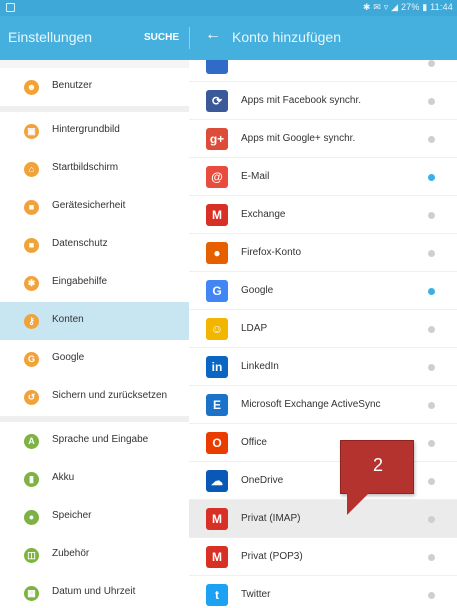 This screenshot has height=608, width=457. I want to click on list-item-privat-pop3: M Privat (POP3), so click(323, 557).